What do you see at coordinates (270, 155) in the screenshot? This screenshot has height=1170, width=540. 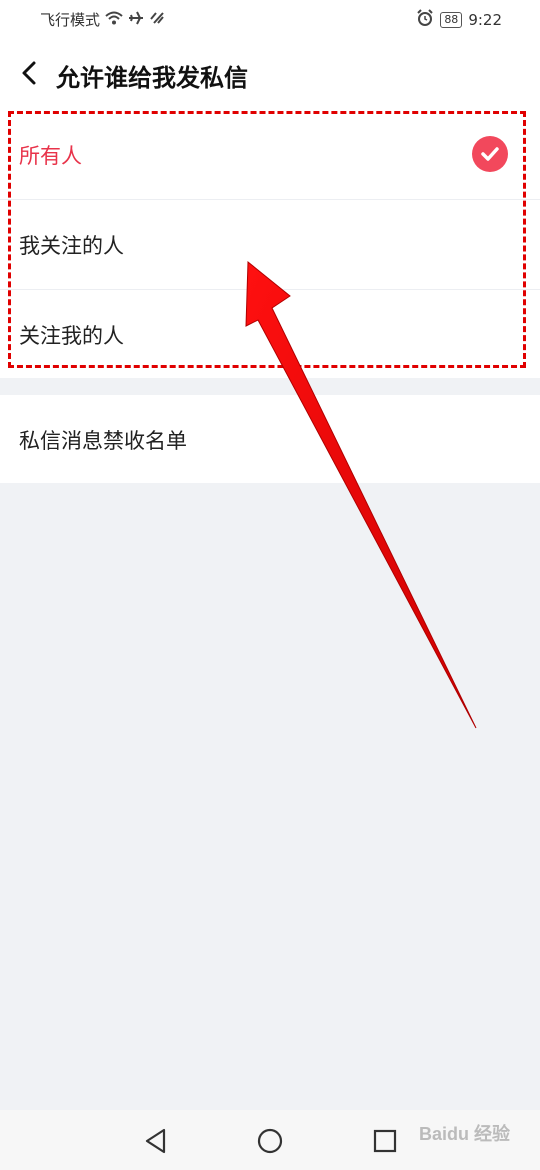 I see `option-everyone: 所有人` at bounding box center [270, 155].